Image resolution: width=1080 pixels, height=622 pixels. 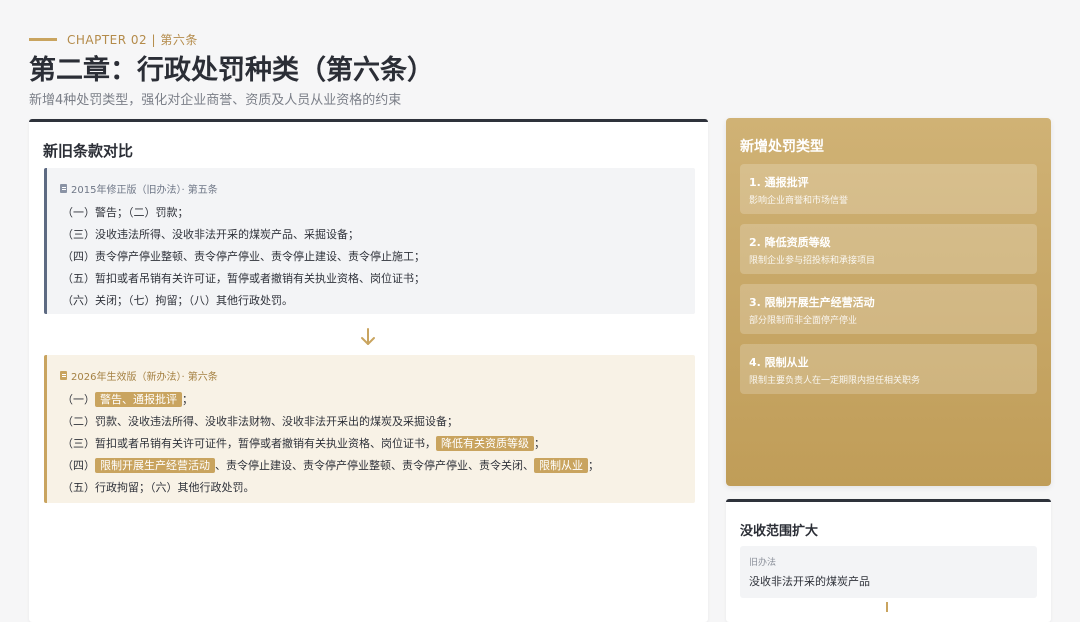 What do you see at coordinates (78, 465) in the screenshot?
I see `line-text: （四）` at bounding box center [78, 465].